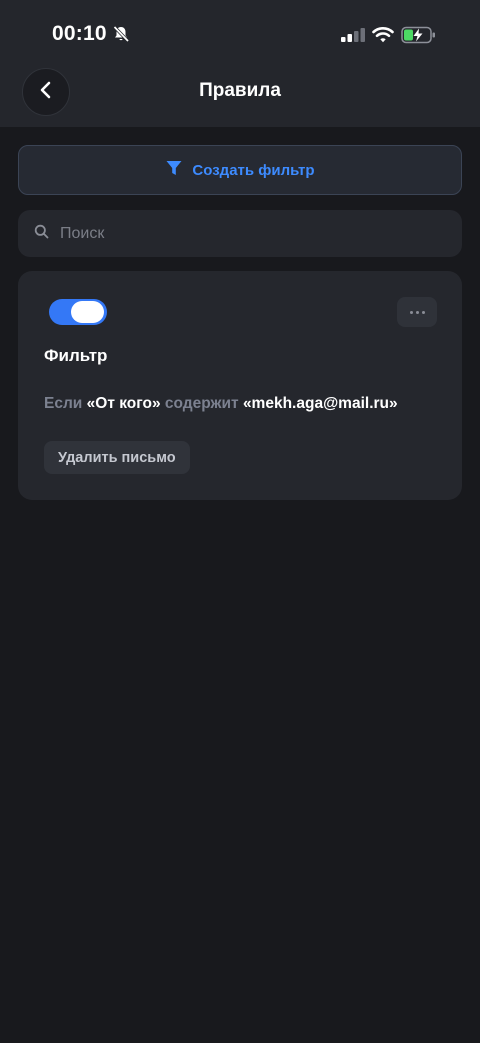  Describe the element at coordinates (174, 170) in the screenshot. I see `funnel-icon` at that location.